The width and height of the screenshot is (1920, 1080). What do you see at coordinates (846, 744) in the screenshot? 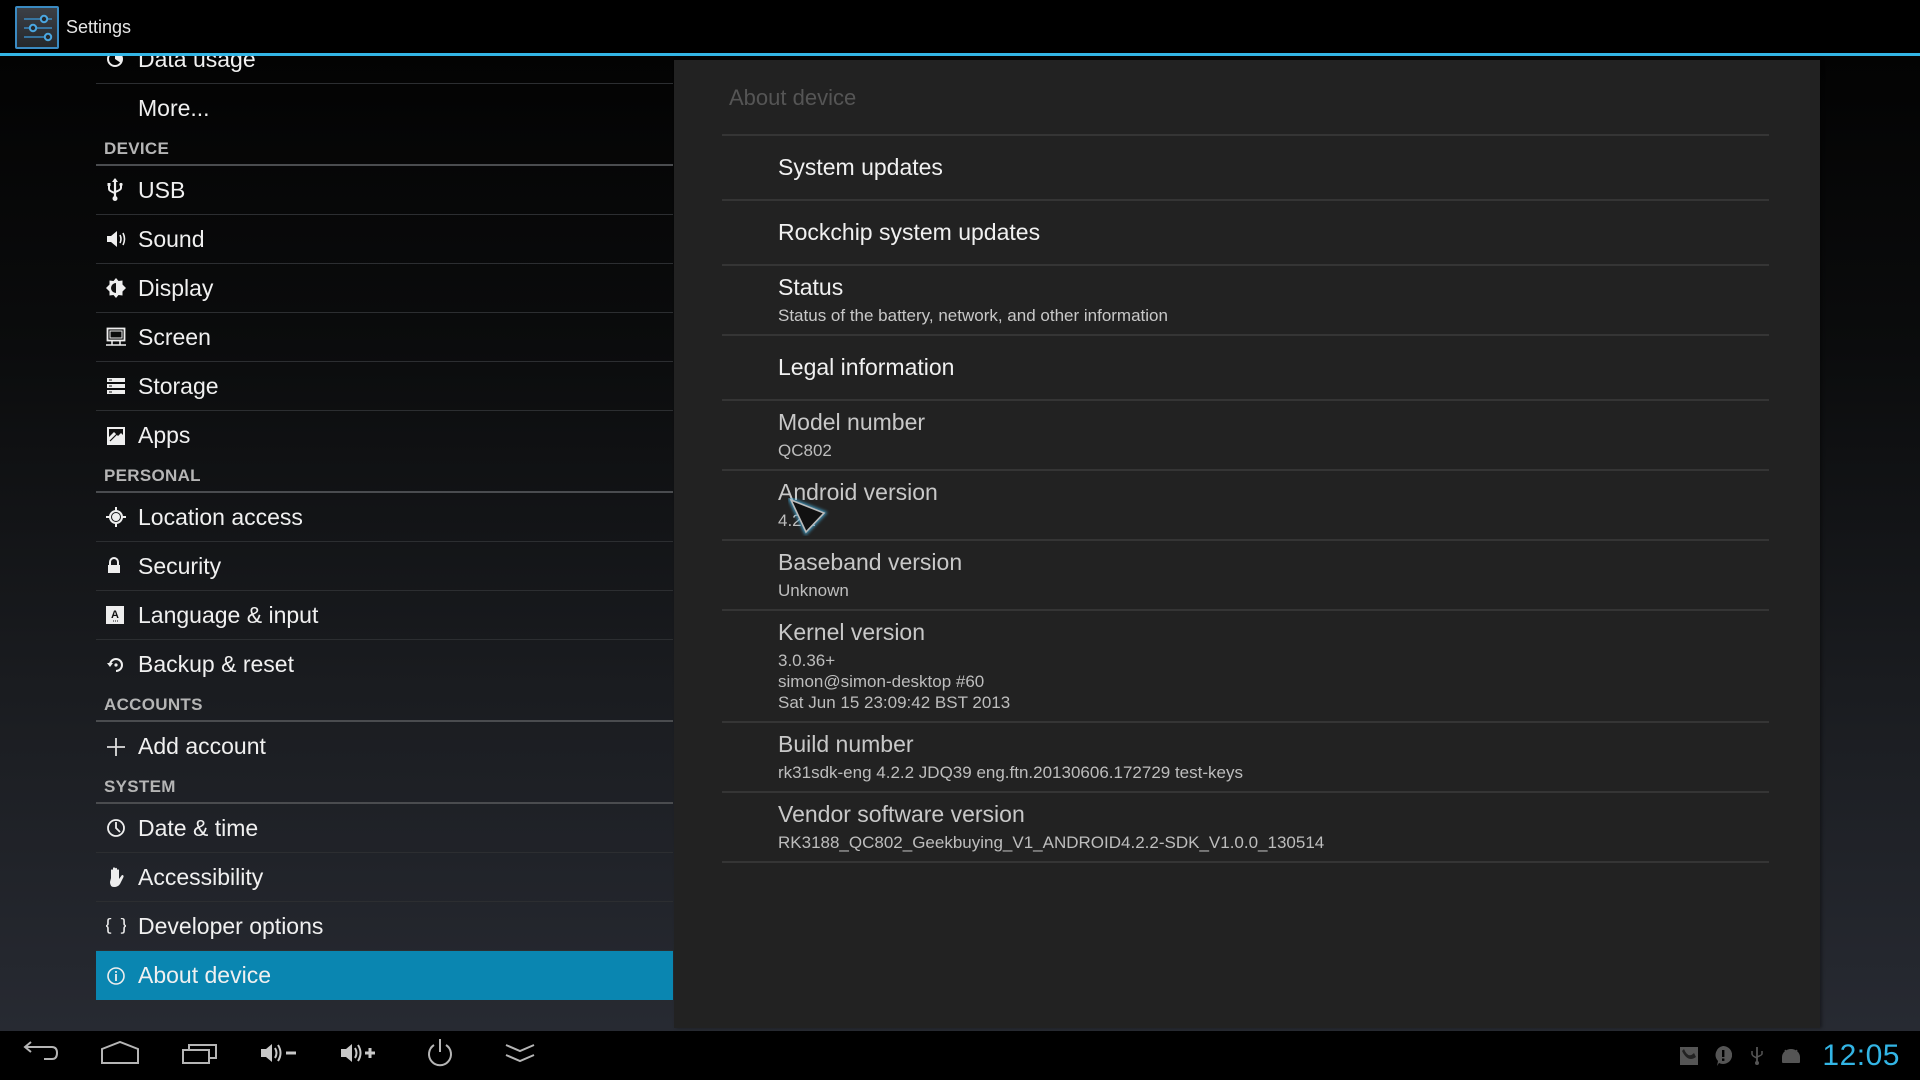
I see `pref-title: Build number` at bounding box center [846, 744].